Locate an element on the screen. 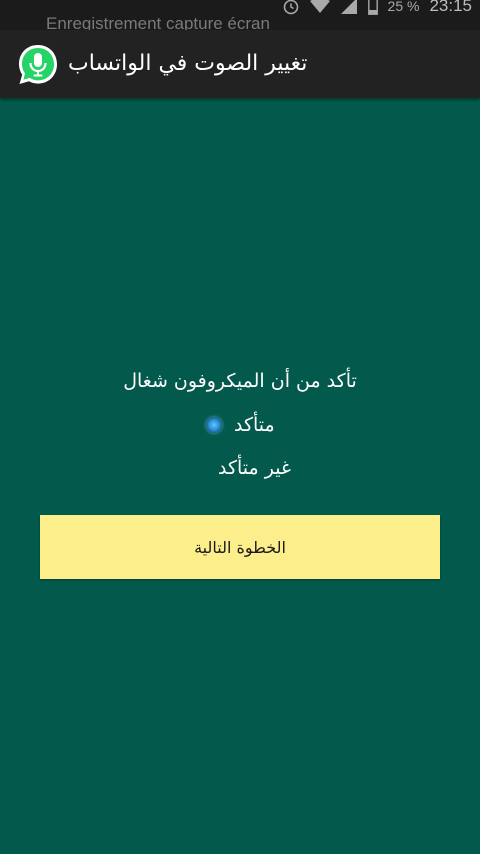  option-unsure: غير متأكد is located at coordinates (254, 468).